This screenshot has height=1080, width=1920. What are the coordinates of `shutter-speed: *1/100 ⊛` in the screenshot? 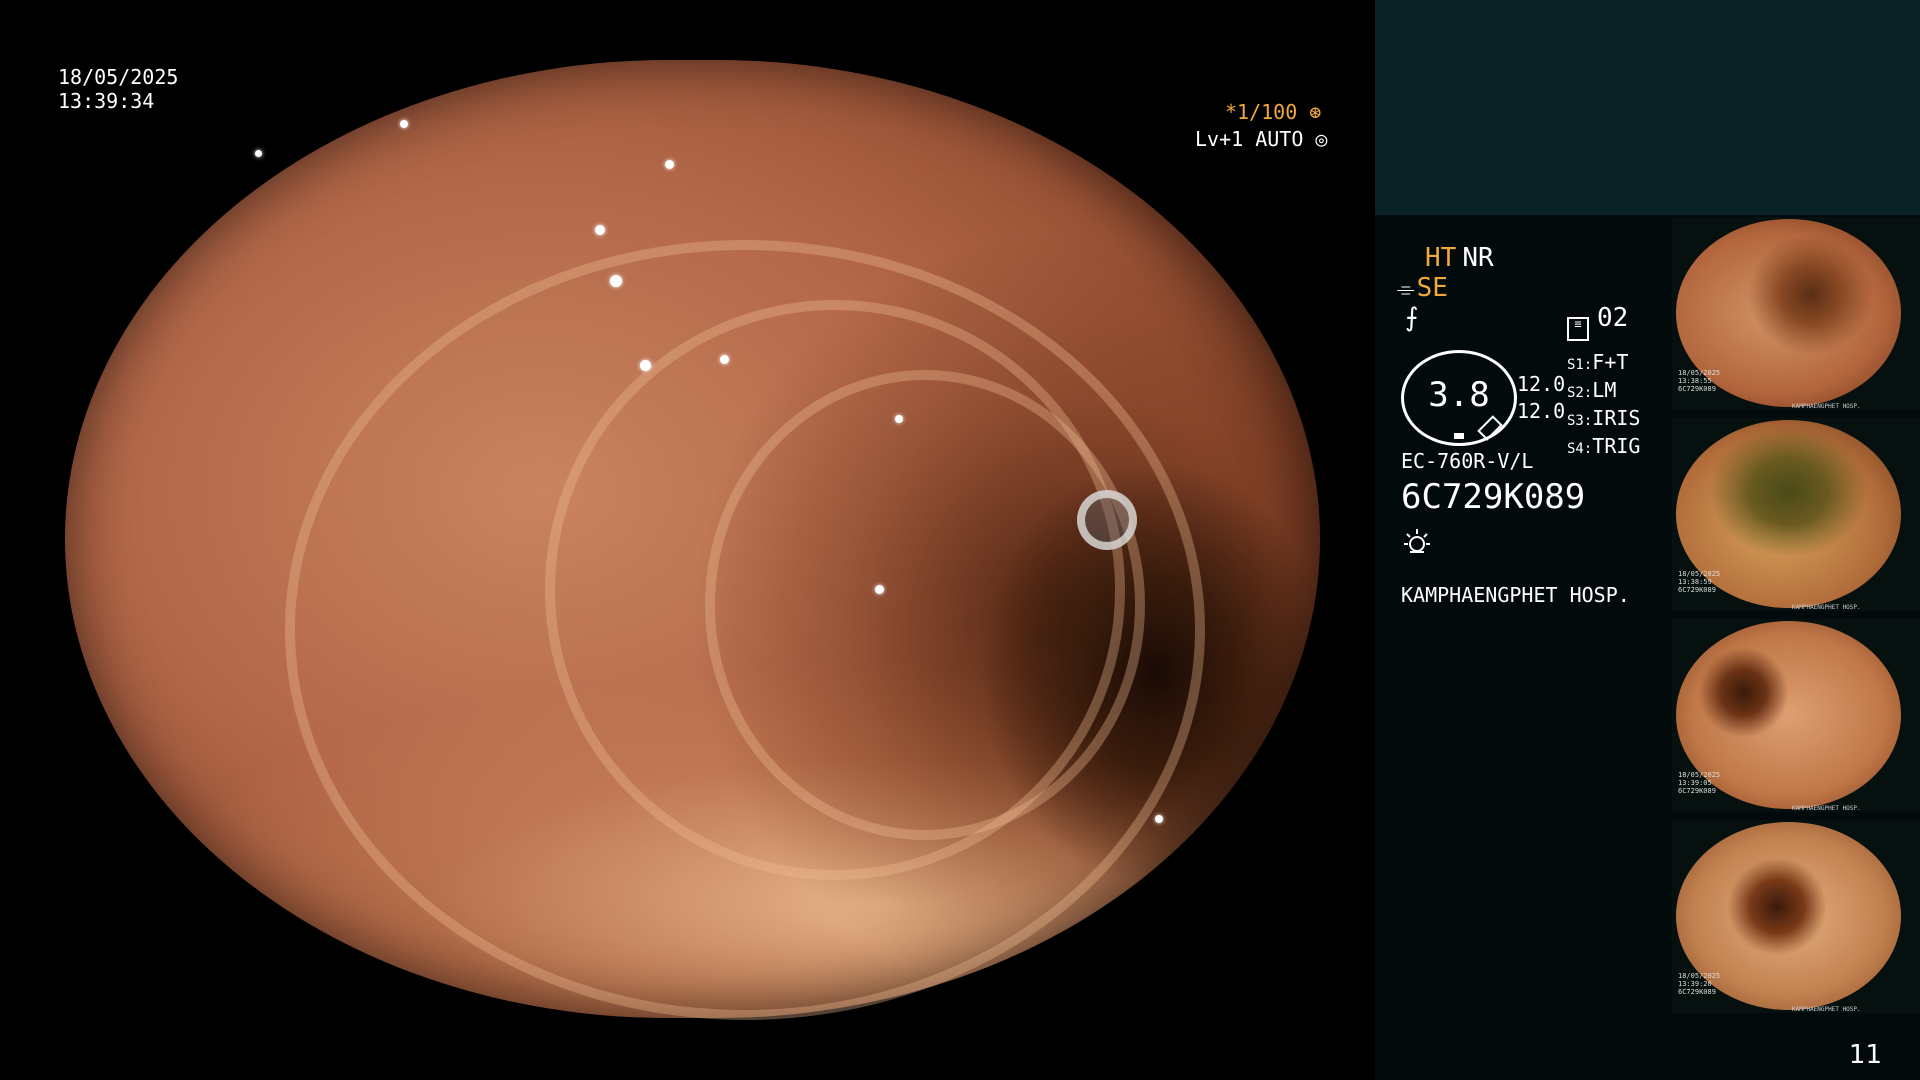 It's located at (1273, 112).